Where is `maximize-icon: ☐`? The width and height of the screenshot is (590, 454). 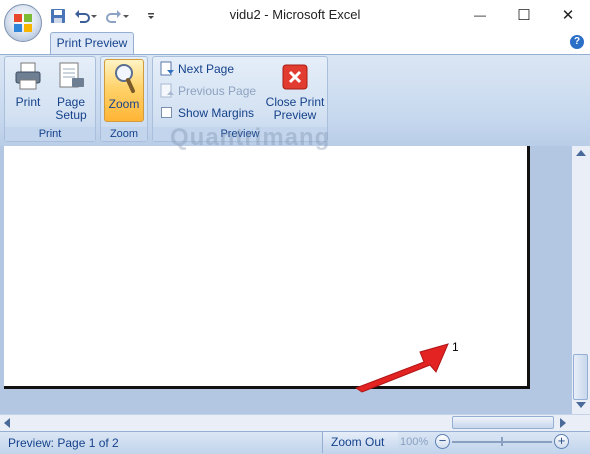
maximize-icon: ☐ is located at coordinates (524, 15).